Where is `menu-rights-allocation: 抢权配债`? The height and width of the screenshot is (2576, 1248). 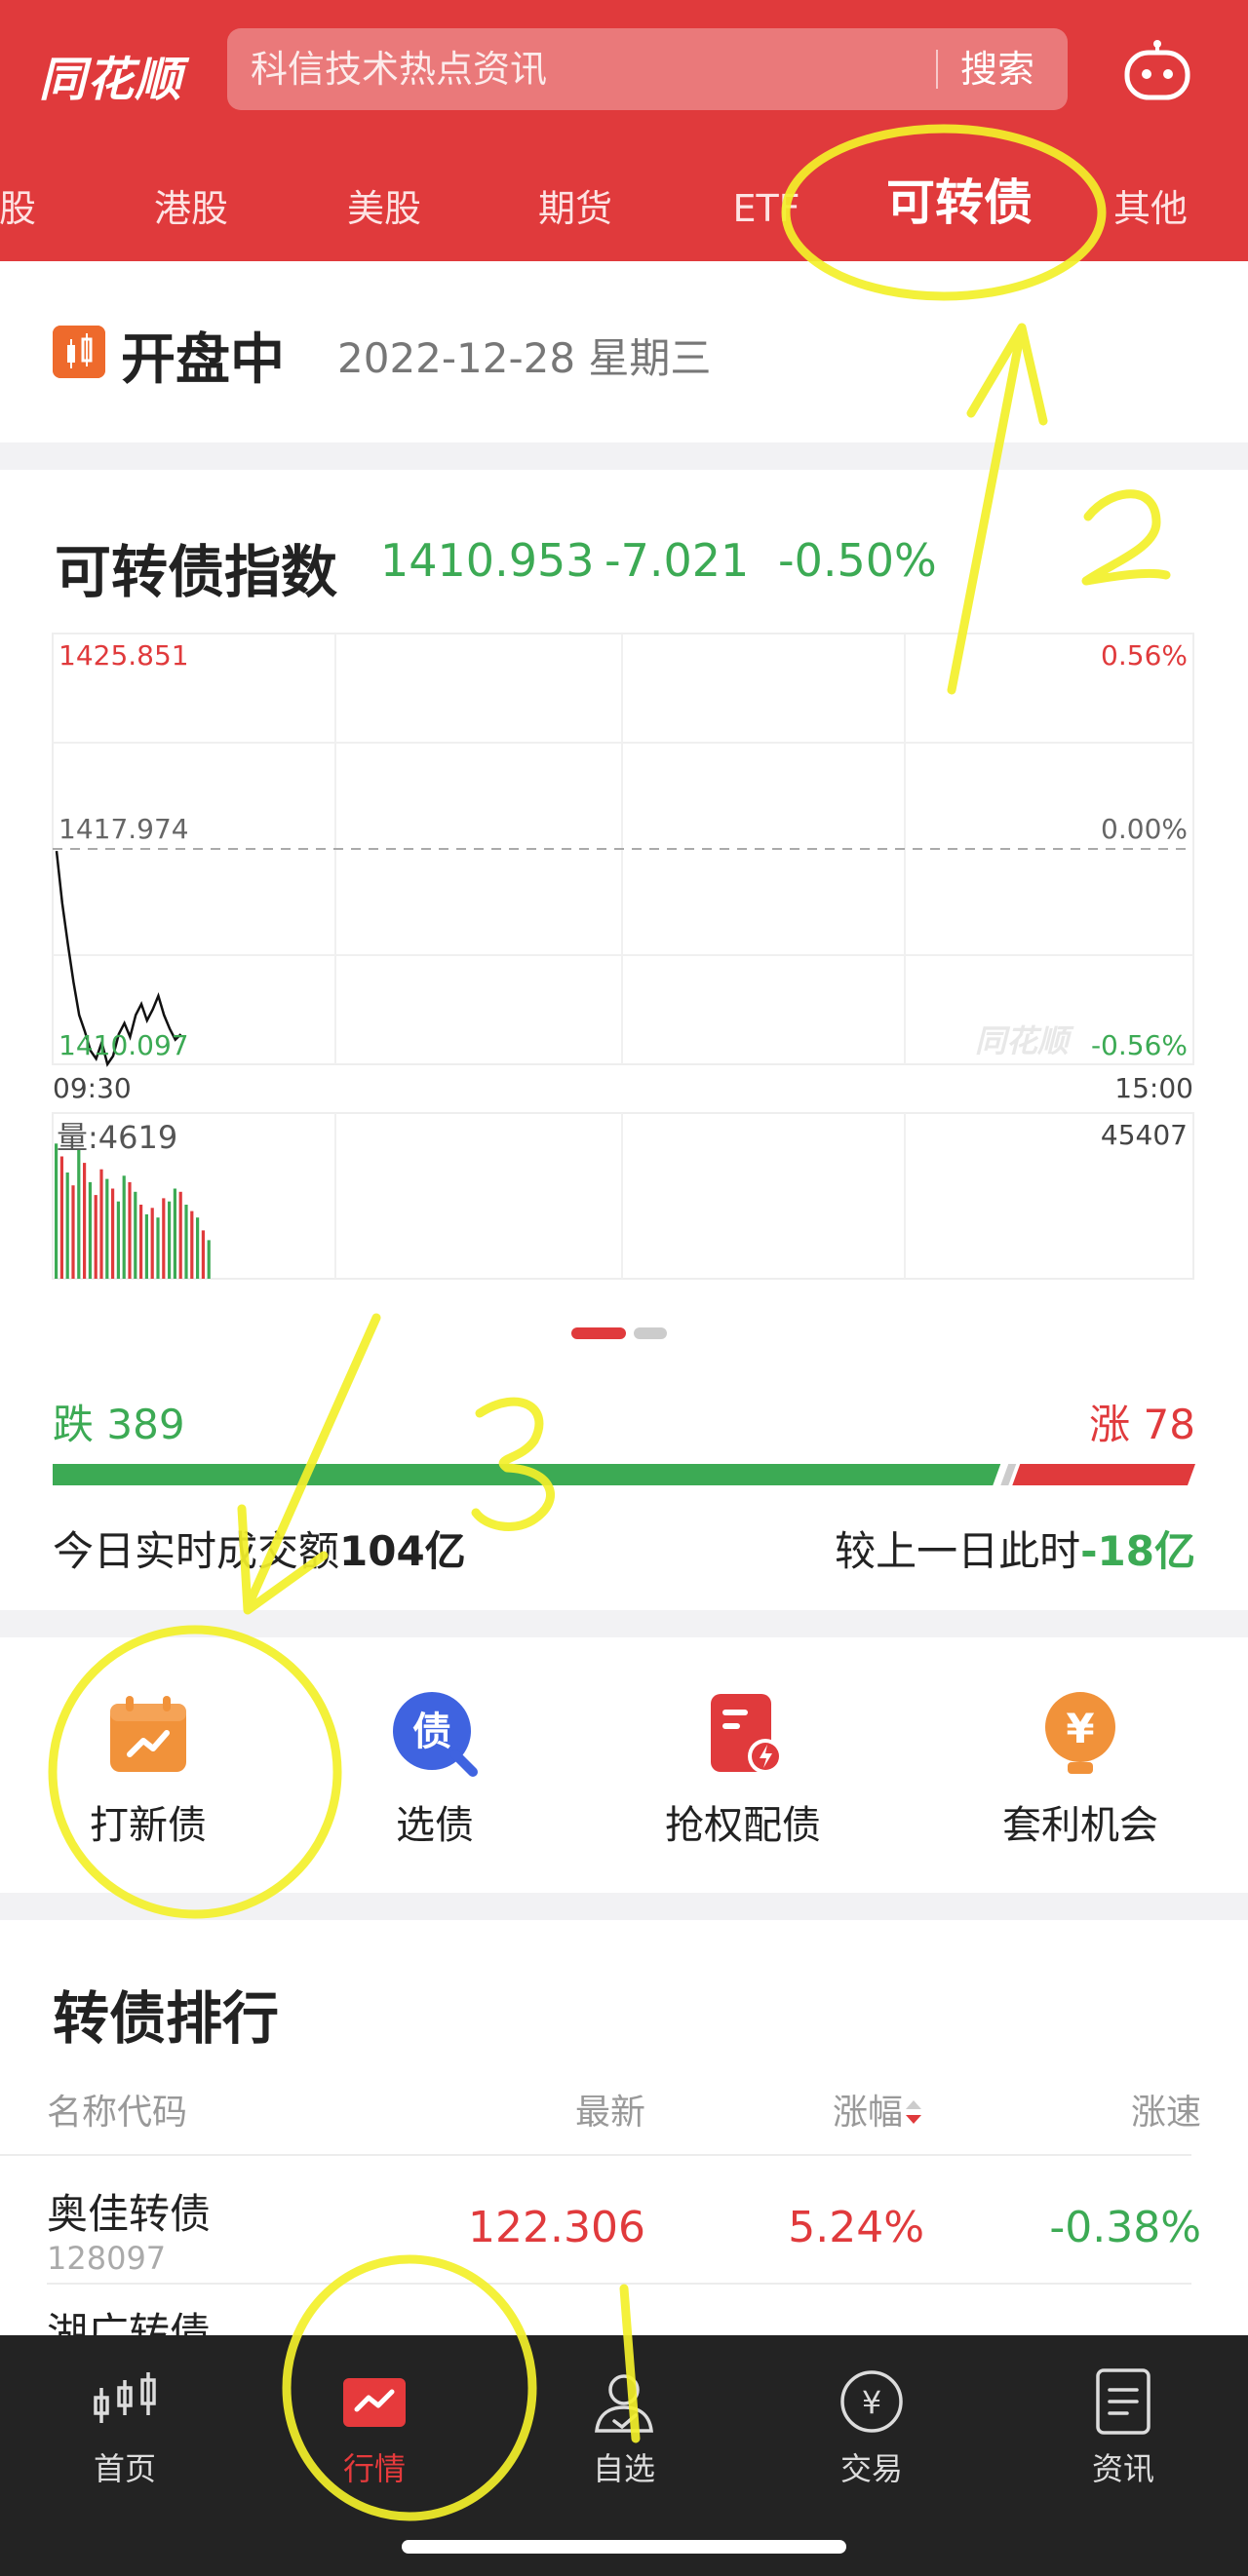 menu-rights-allocation: 抢权配债 is located at coordinates (743, 1765).